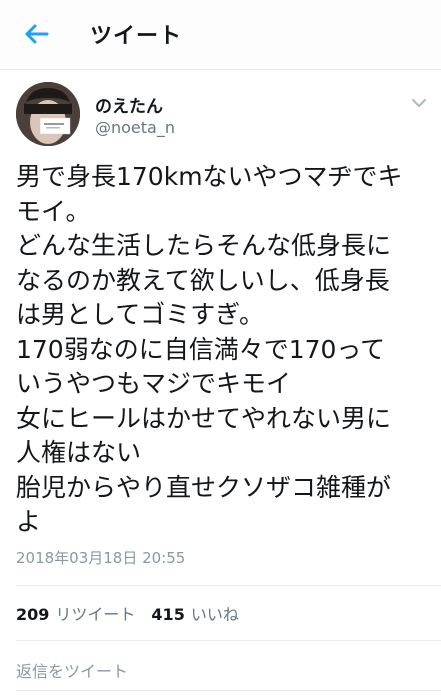 The height and width of the screenshot is (695, 441). What do you see at coordinates (32, 614) in the screenshot?
I see `retweet-count: 209` at bounding box center [32, 614].